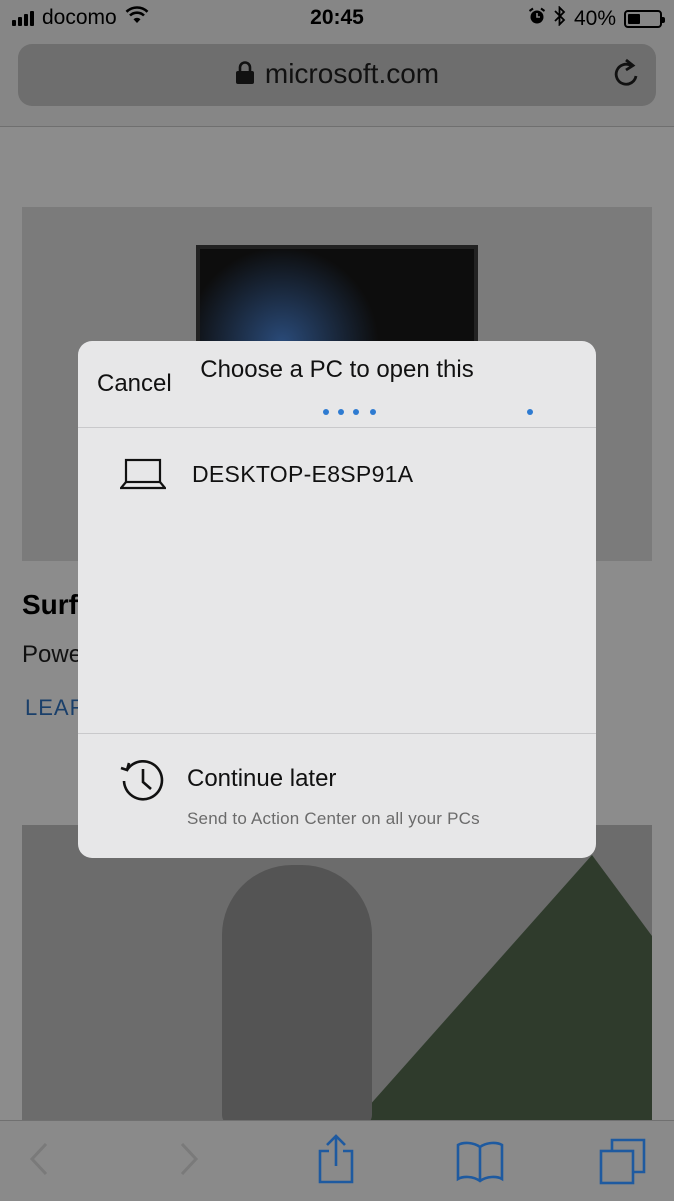  I want to click on continue-later-description: Send to Action Center on all your PCs, so click(333, 818).